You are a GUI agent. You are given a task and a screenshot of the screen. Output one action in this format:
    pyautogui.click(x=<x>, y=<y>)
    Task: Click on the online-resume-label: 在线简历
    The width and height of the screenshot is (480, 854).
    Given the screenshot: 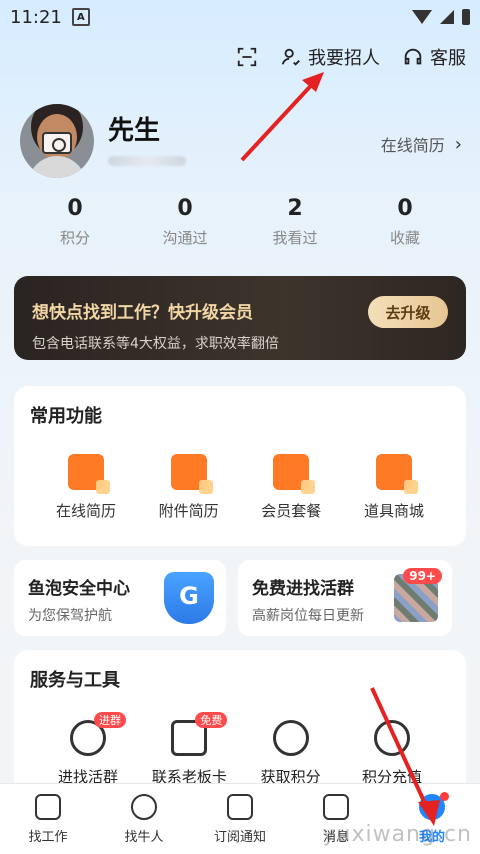 What is the action you would take?
    pyautogui.click(x=412, y=145)
    